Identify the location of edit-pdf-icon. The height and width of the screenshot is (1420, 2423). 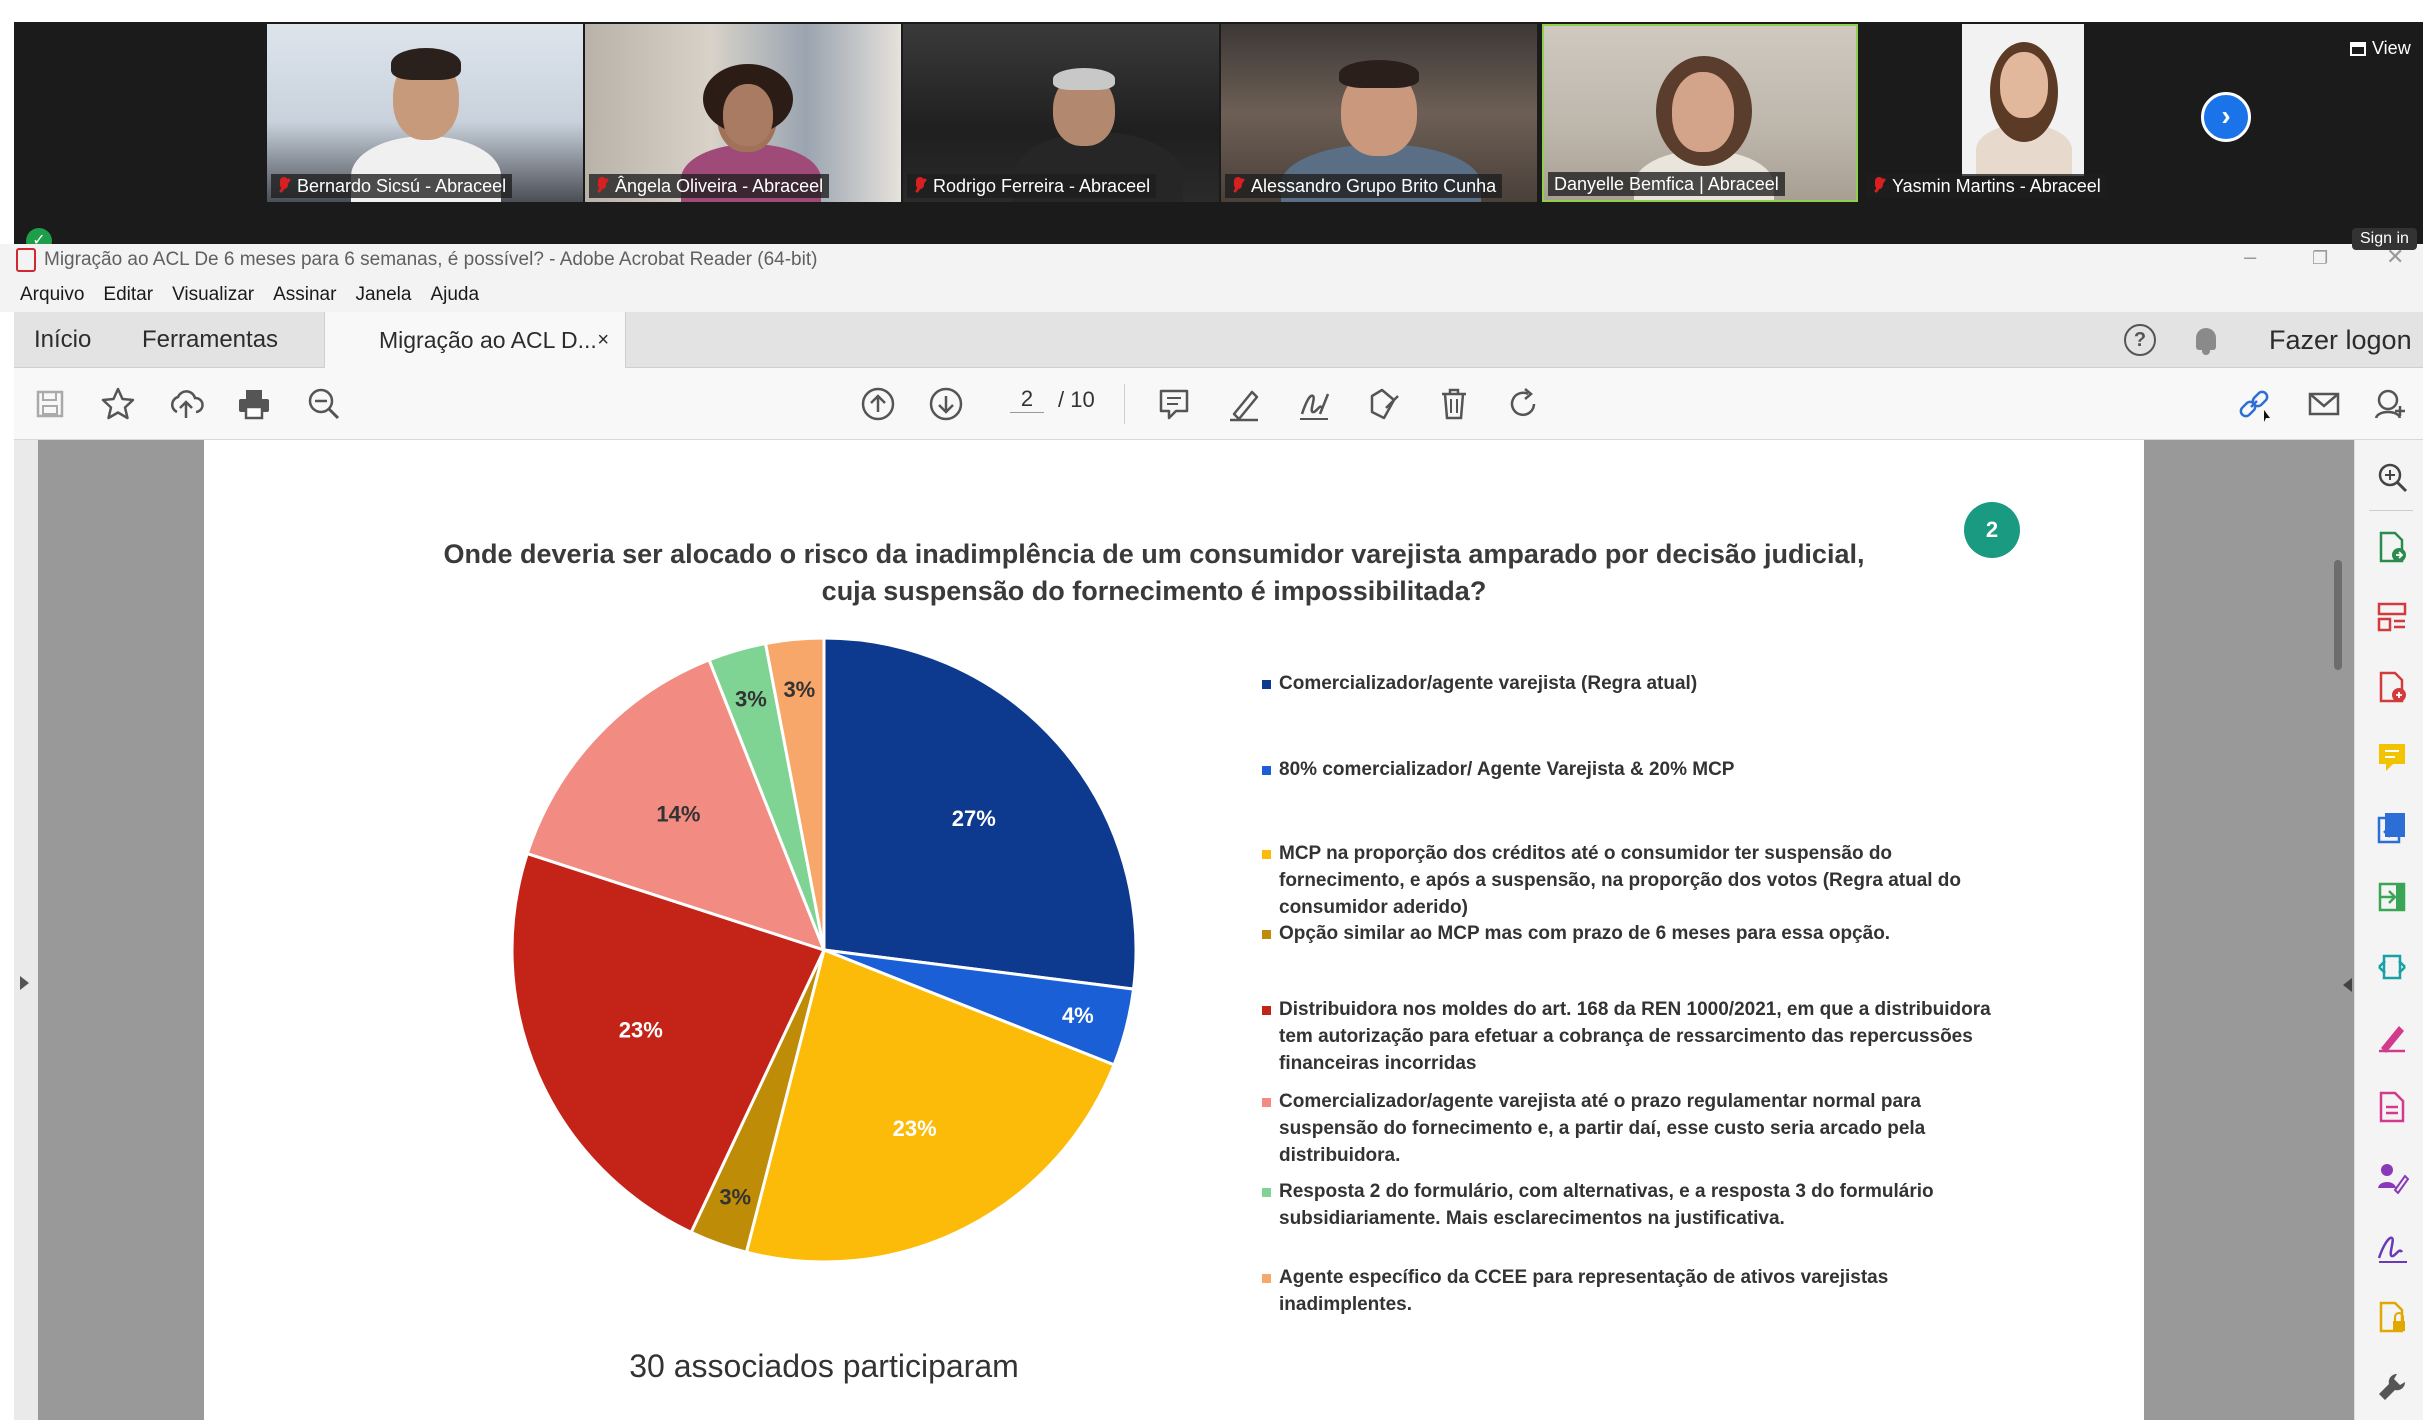
(1384, 404).